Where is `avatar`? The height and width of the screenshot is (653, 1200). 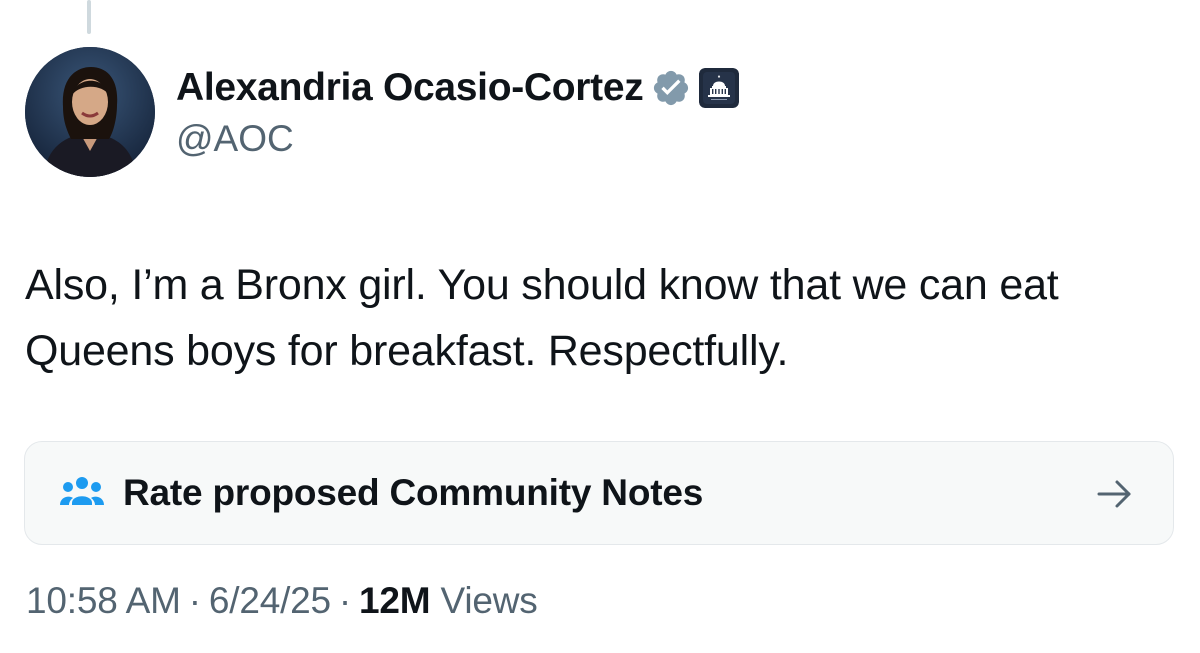 avatar is located at coordinates (90, 112).